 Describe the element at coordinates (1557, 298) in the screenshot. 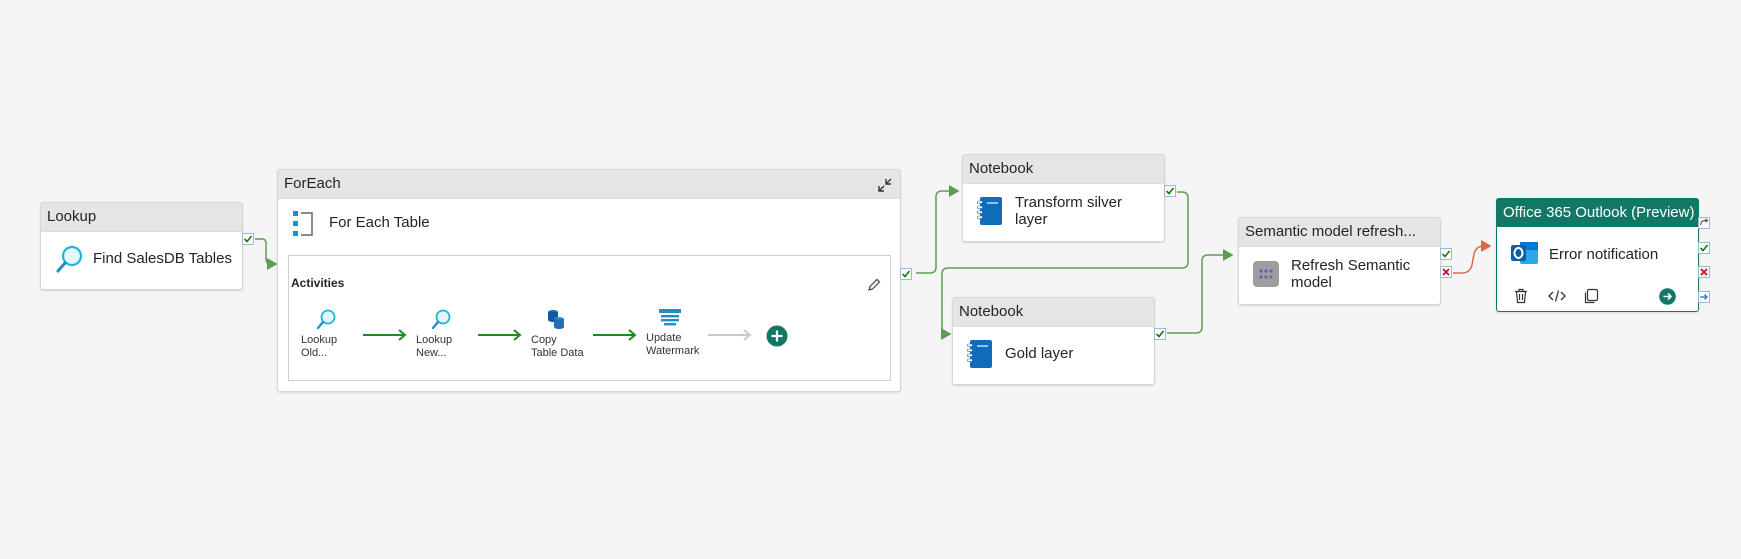

I see `code-icon` at that location.